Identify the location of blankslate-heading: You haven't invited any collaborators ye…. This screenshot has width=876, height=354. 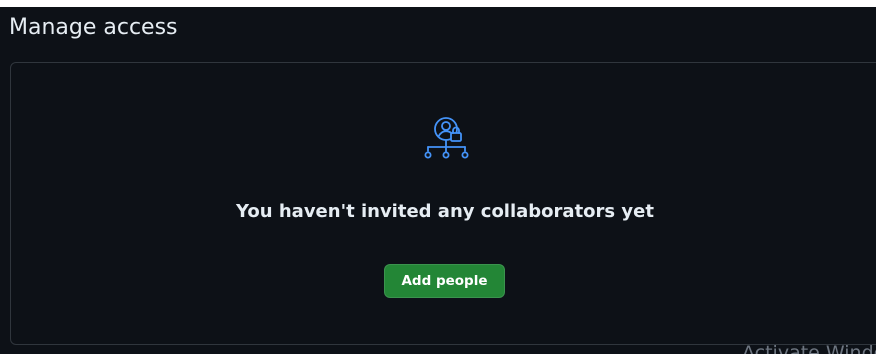
(445, 211).